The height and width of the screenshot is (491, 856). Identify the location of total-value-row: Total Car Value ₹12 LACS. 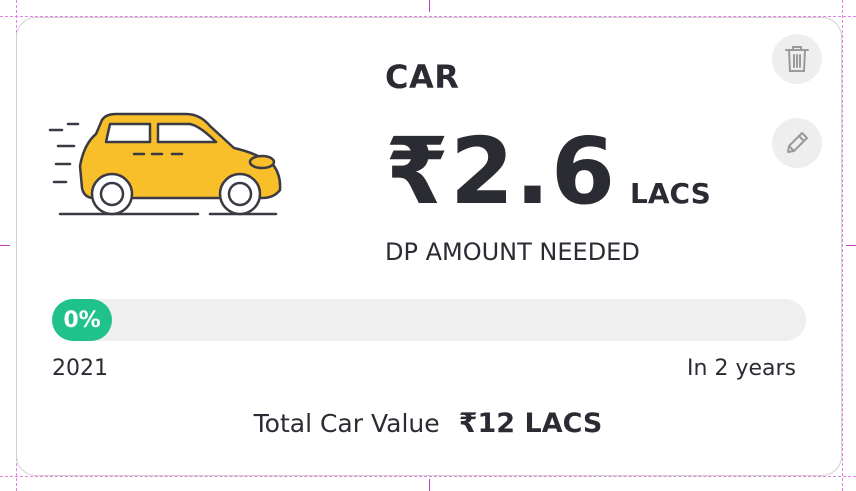
(428, 423).